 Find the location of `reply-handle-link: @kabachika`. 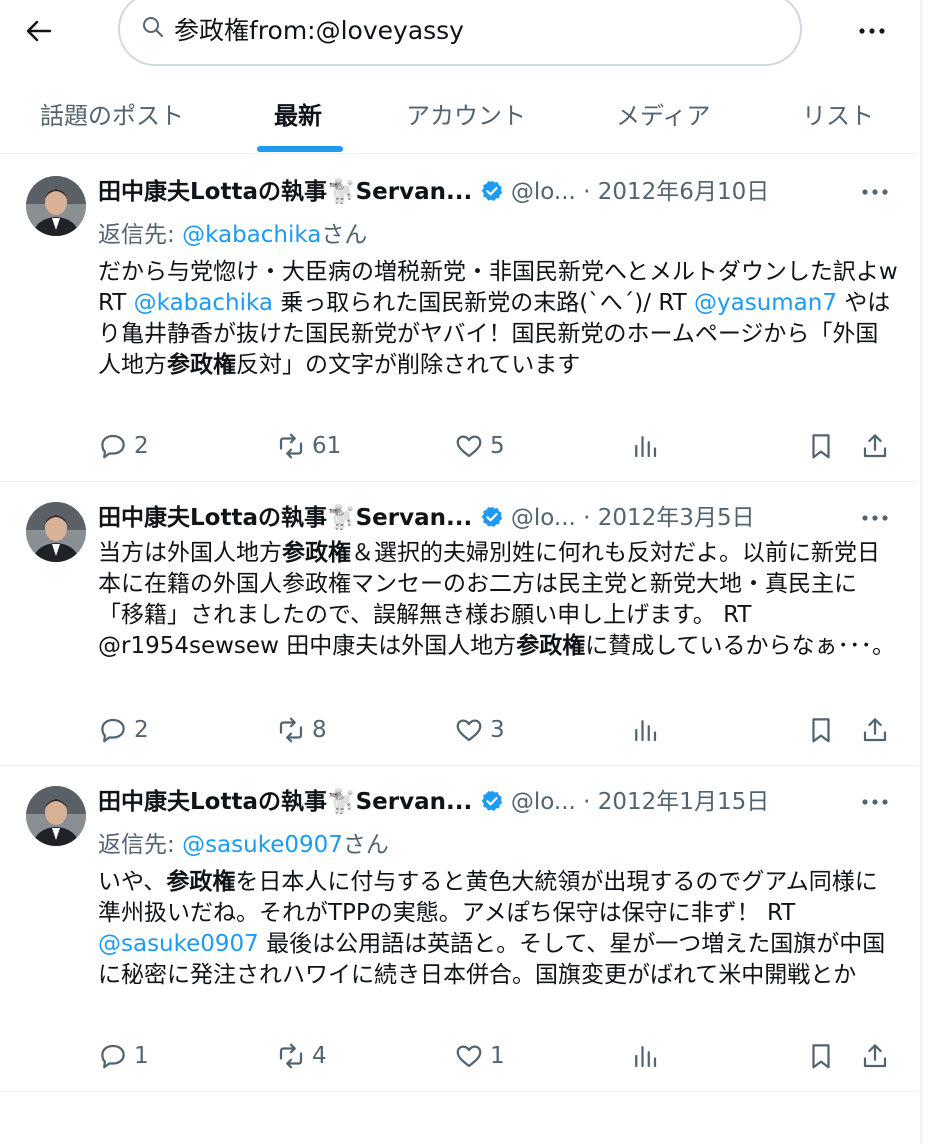

reply-handle-link: @kabachika is located at coordinates (251, 235).